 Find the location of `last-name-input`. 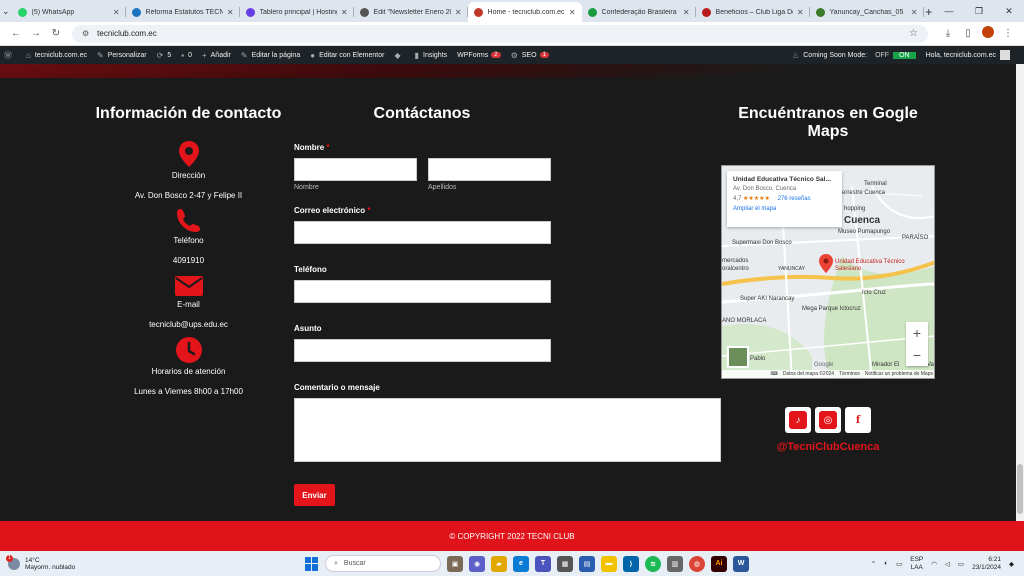

last-name-input is located at coordinates (489, 169).